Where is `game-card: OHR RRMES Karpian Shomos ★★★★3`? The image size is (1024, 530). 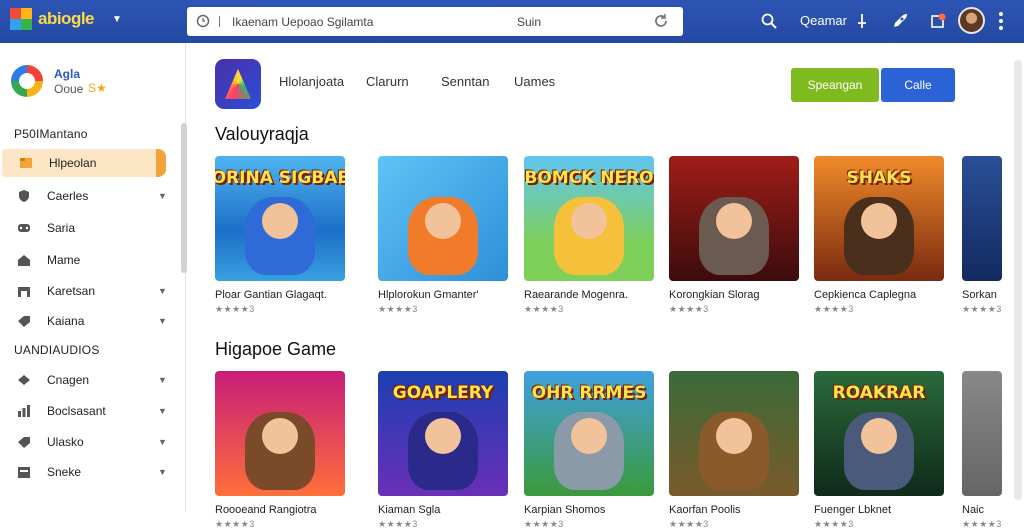 game-card: OHR RRMES Karpian Shomos ★★★★3 is located at coordinates (589, 450).